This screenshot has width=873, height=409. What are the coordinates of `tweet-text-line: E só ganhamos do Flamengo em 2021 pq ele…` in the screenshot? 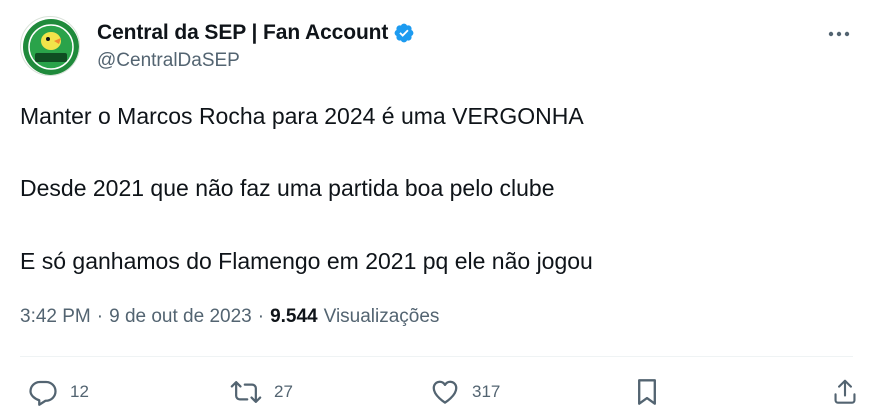 It's located at (306, 261).